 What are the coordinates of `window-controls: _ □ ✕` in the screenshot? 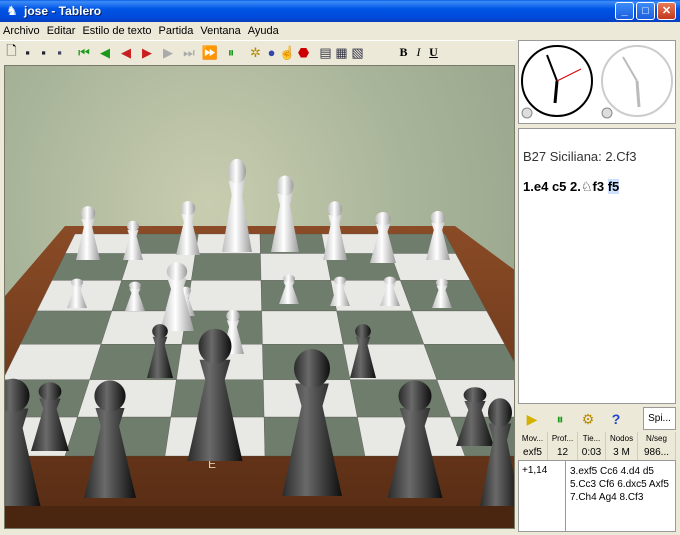 It's located at (645, 11).